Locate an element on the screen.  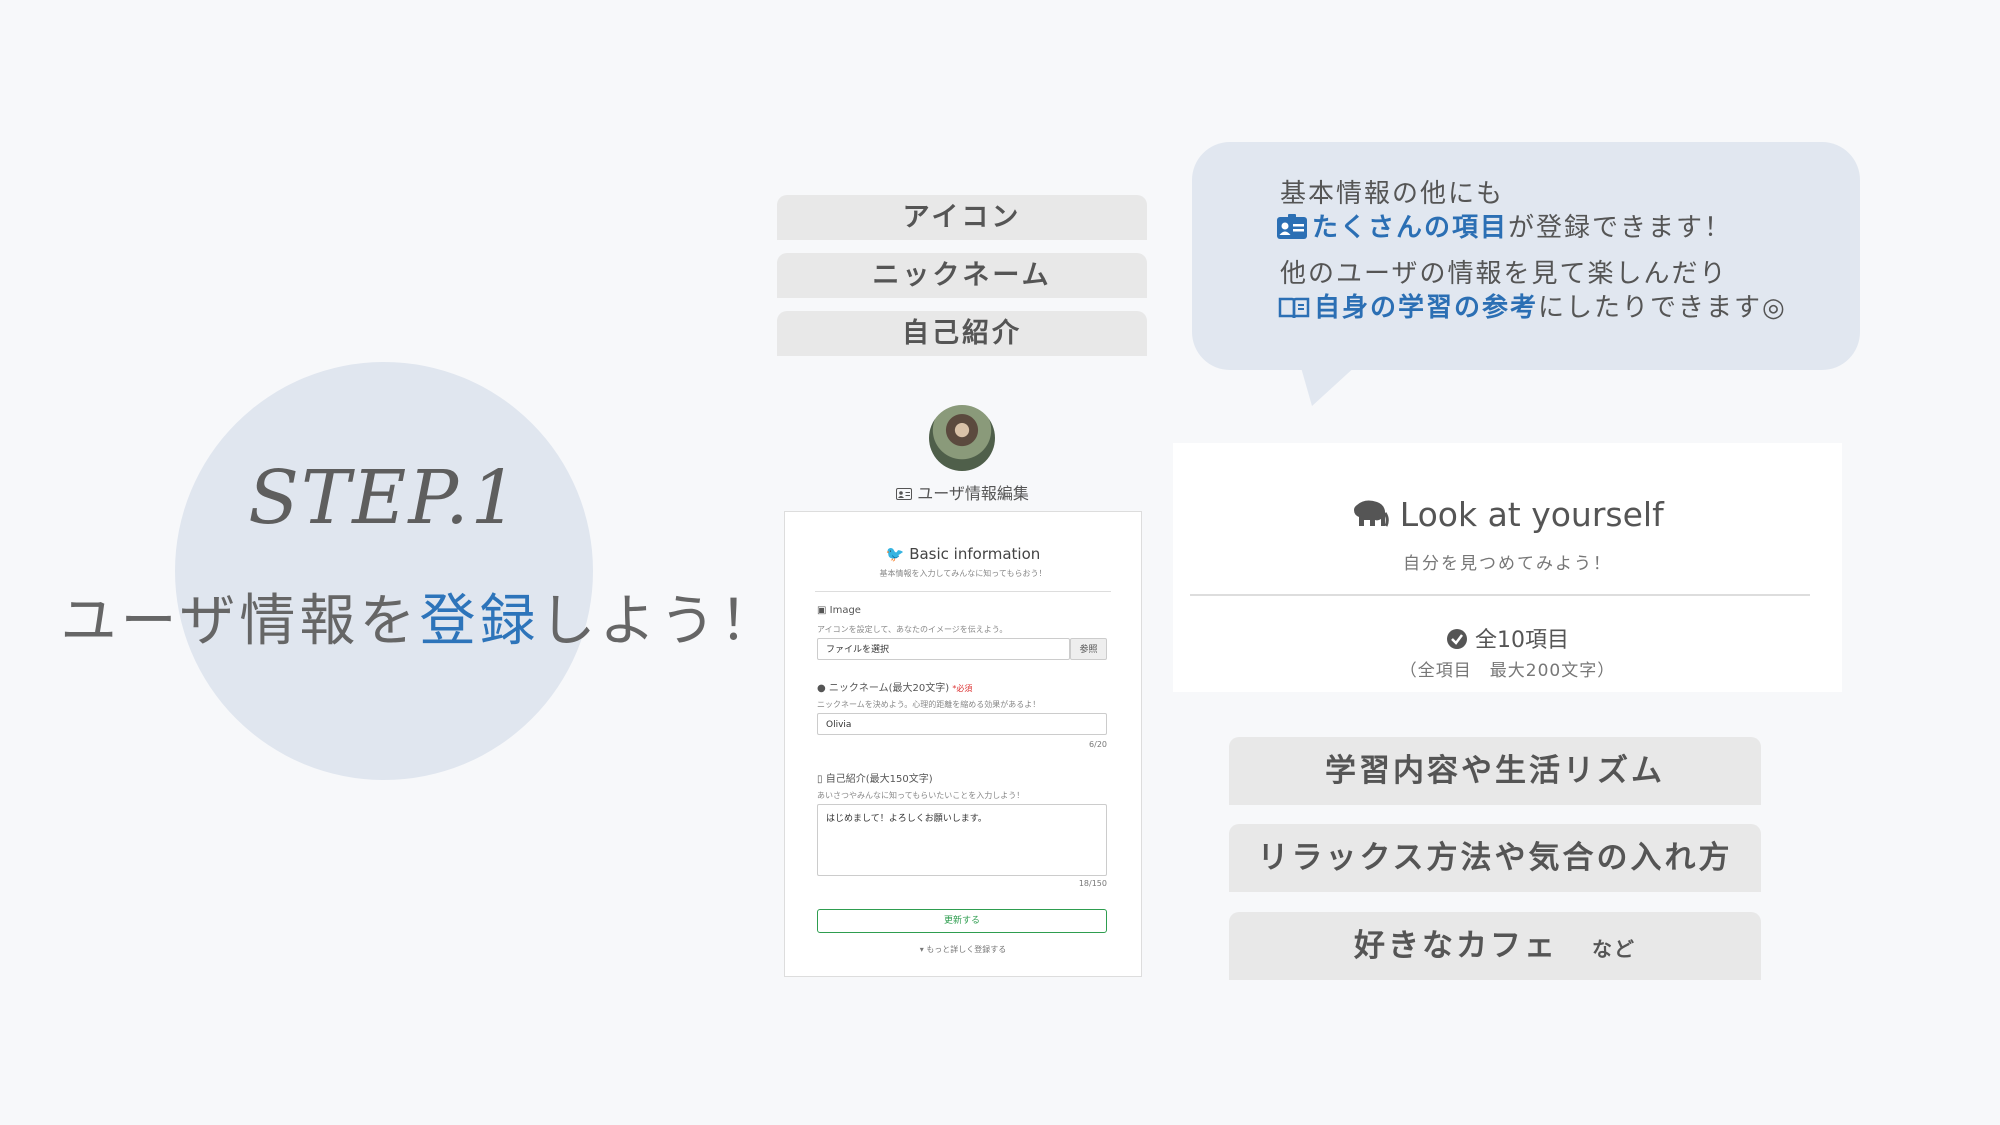
intro-counter: 18/150 is located at coordinates (1092, 883).